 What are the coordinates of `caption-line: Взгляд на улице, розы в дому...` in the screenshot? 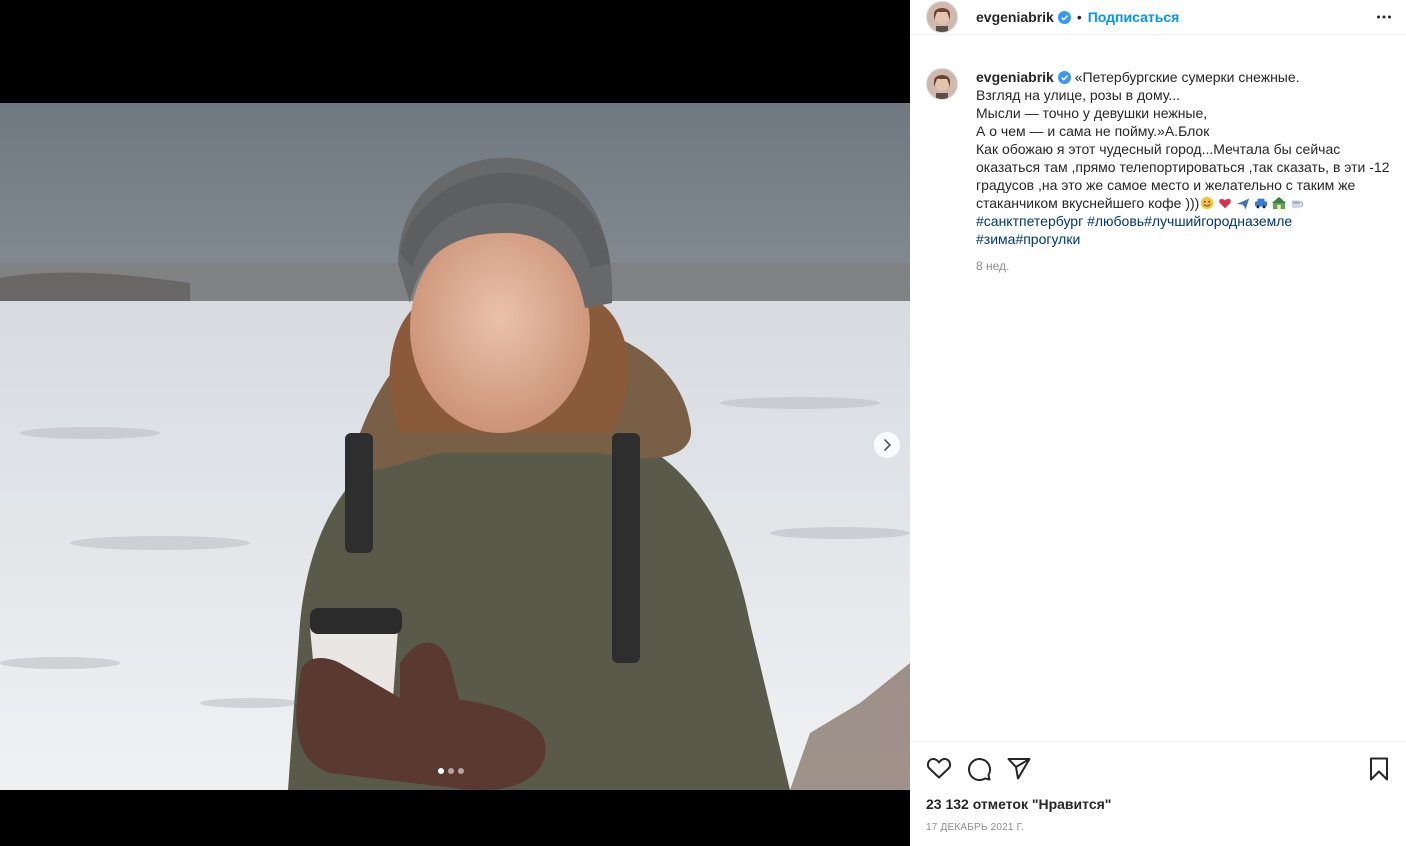 It's located at (1078, 95).